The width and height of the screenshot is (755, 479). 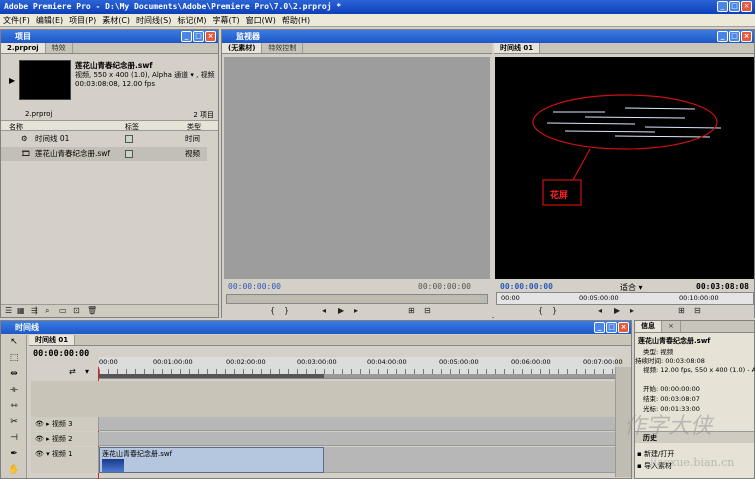 What do you see at coordinates (14, 344) in the screenshot?
I see `selection-tool-icon: ↖` at bounding box center [14, 344].